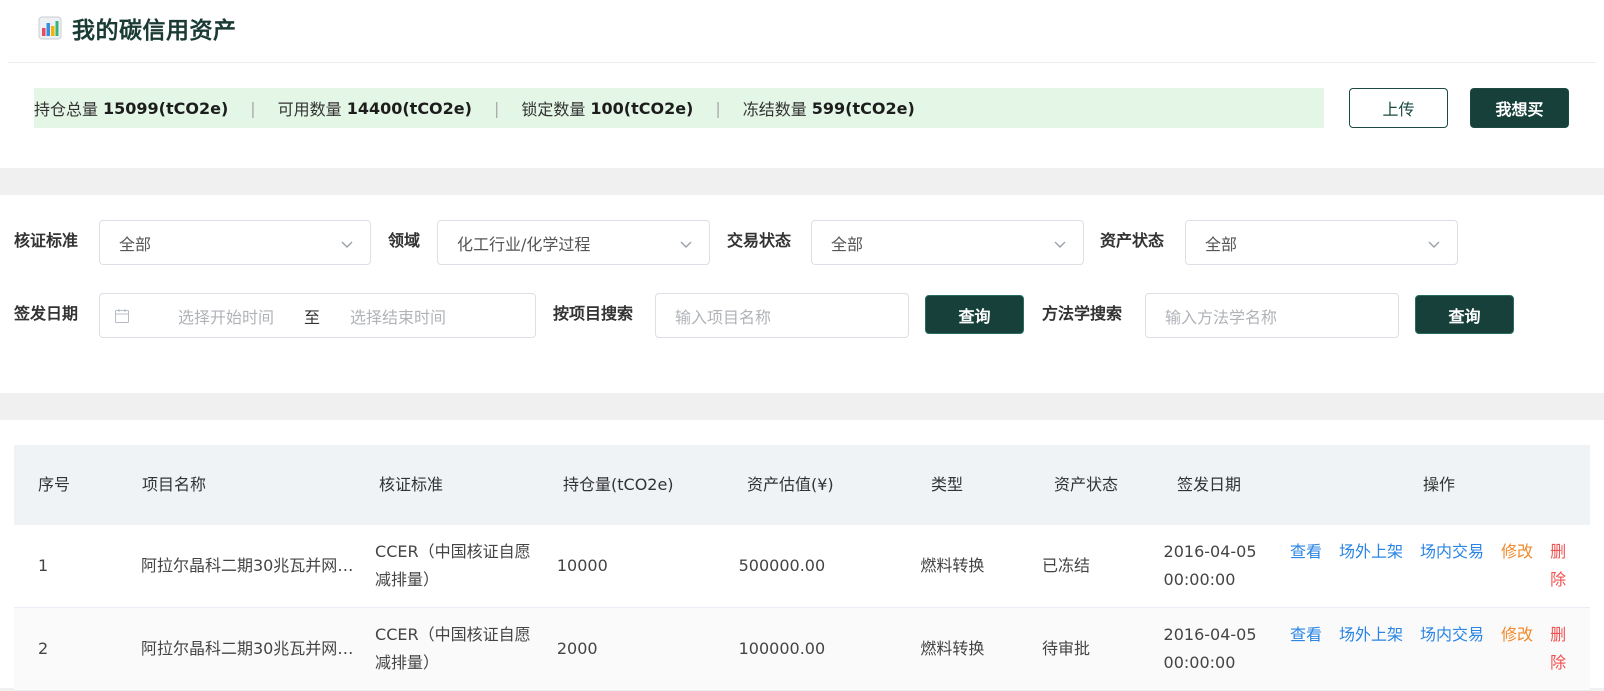 Image resolution: width=1604 pixels, height=691 pixels. Describe the element at coordinates (774, 109) in the screenshot. I see `frozen-label: 冻结数量` at that location.